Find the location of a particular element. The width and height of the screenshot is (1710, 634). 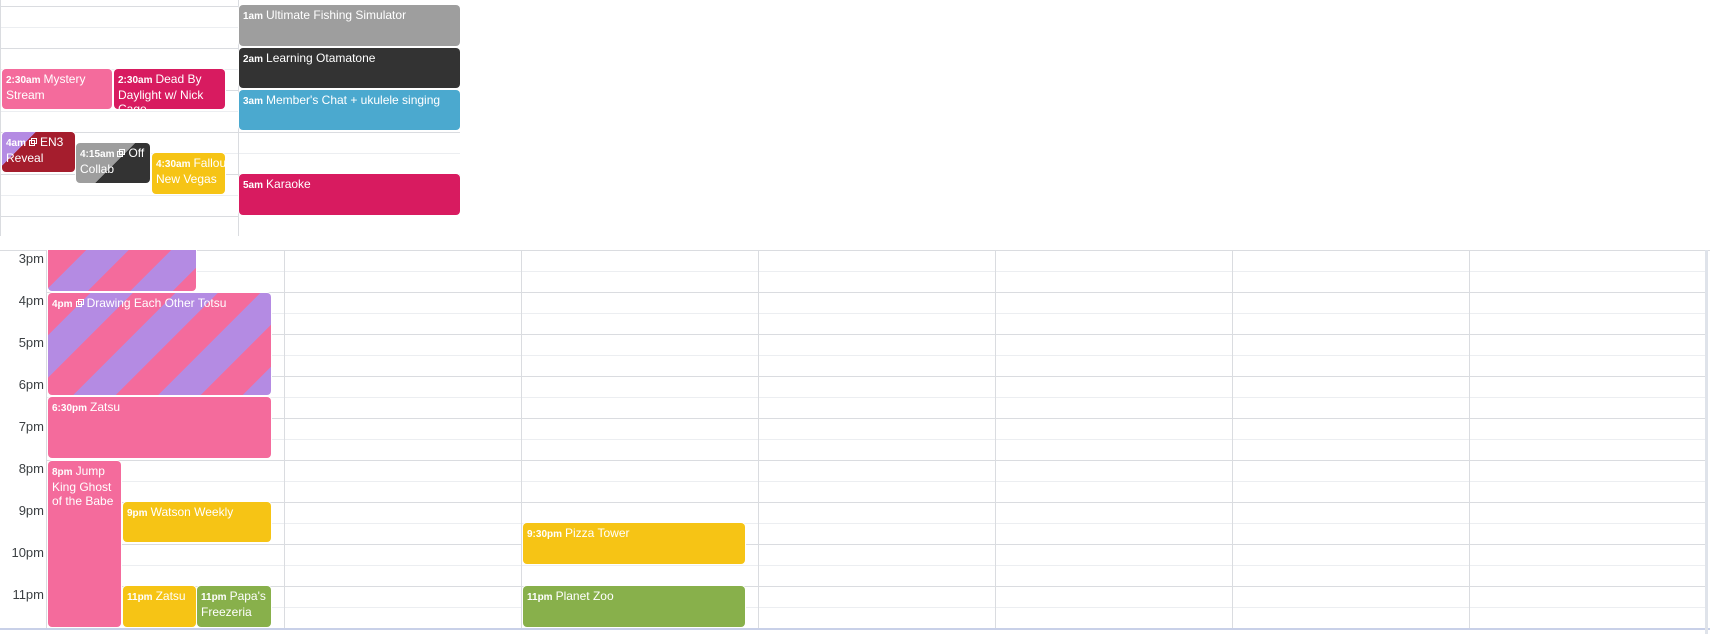

event-time: 9pm is located at coordinates (137, 513).